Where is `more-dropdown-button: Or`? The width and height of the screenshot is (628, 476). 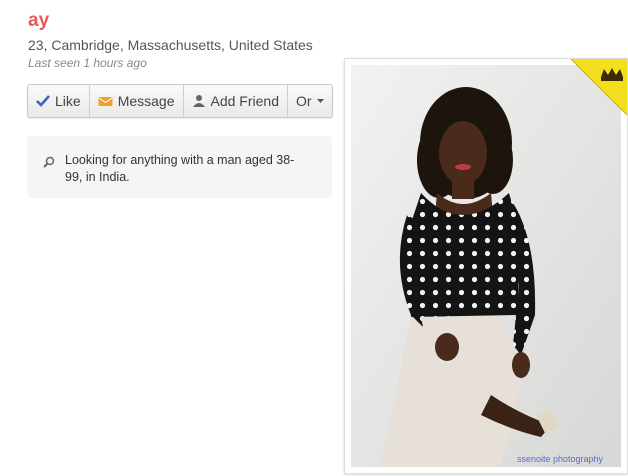
more-dropdown-button: Or is located at coordinates (310, 101).